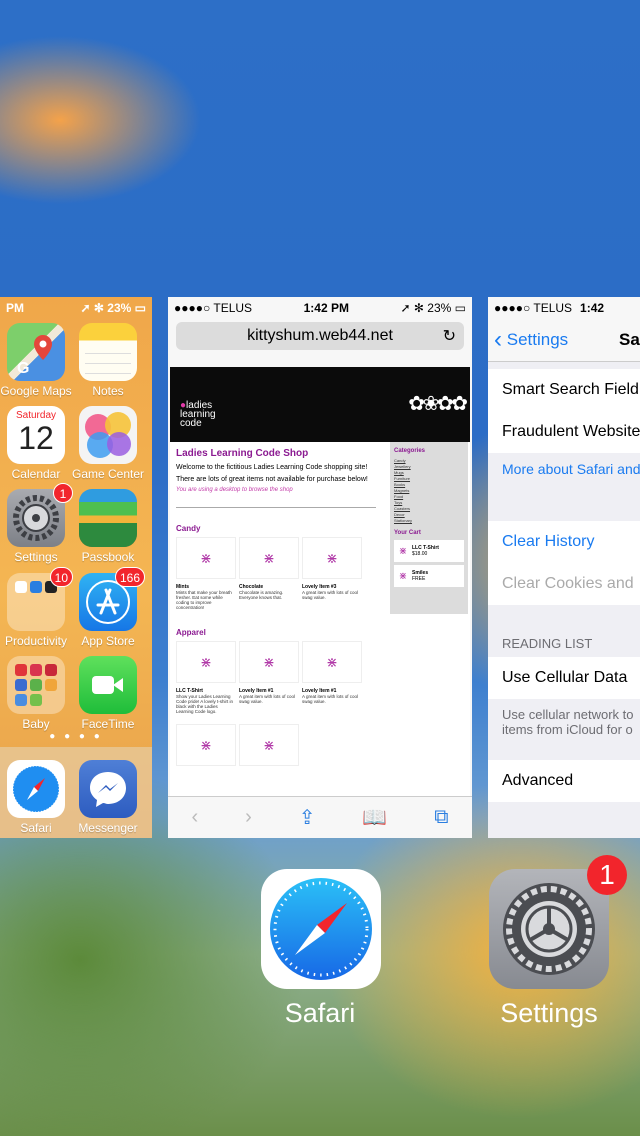  I want to click on divider, so click(276, 507).